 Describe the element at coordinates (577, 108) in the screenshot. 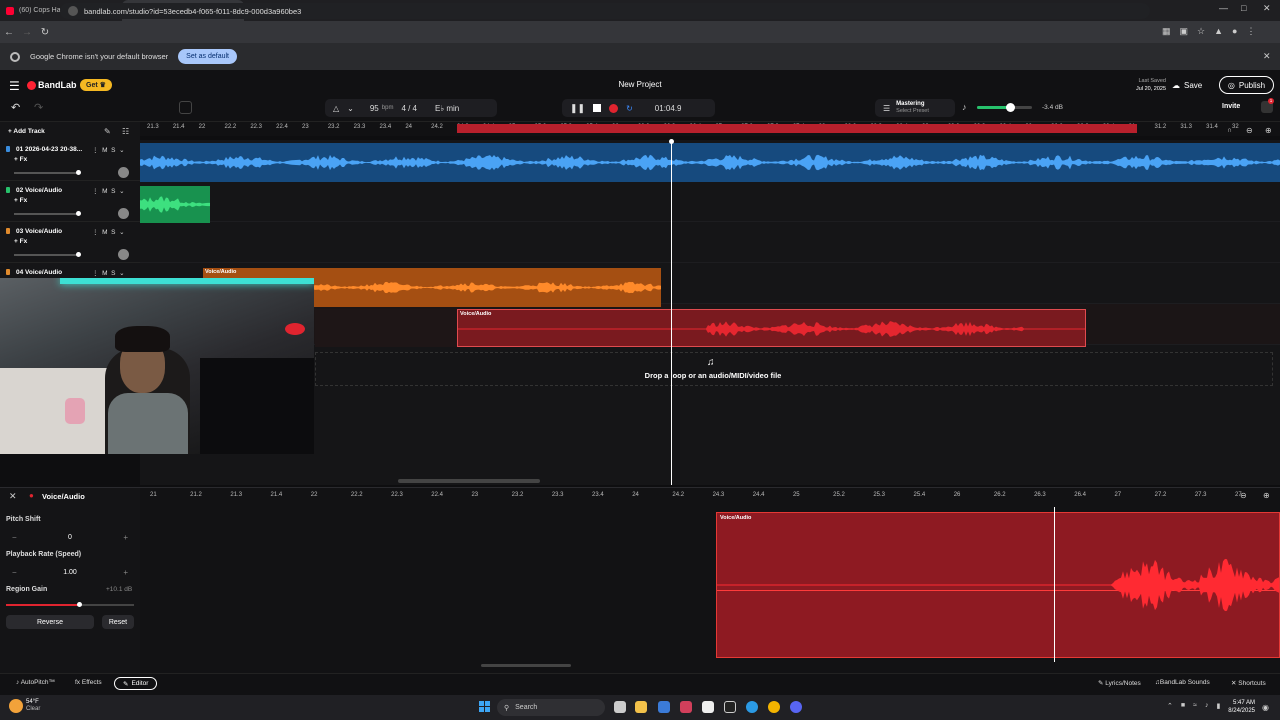

I see `pause-icon: ❚❚` at that location.